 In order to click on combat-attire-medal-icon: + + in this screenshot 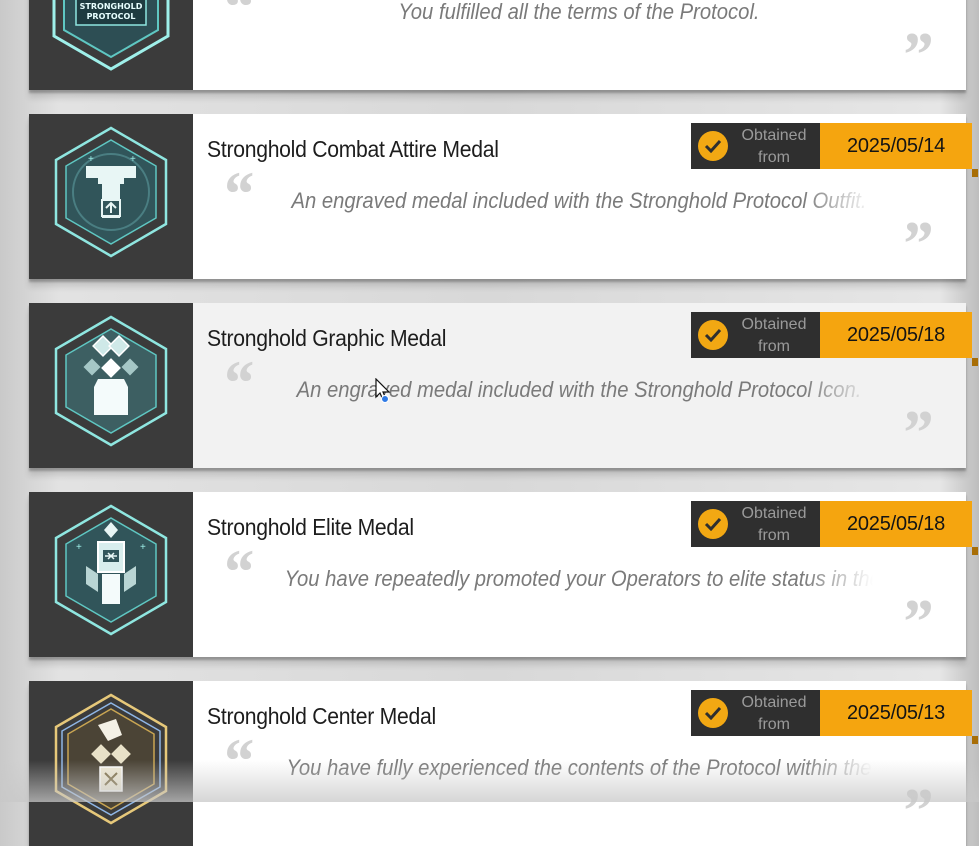, I will do `click(111, 191)`.